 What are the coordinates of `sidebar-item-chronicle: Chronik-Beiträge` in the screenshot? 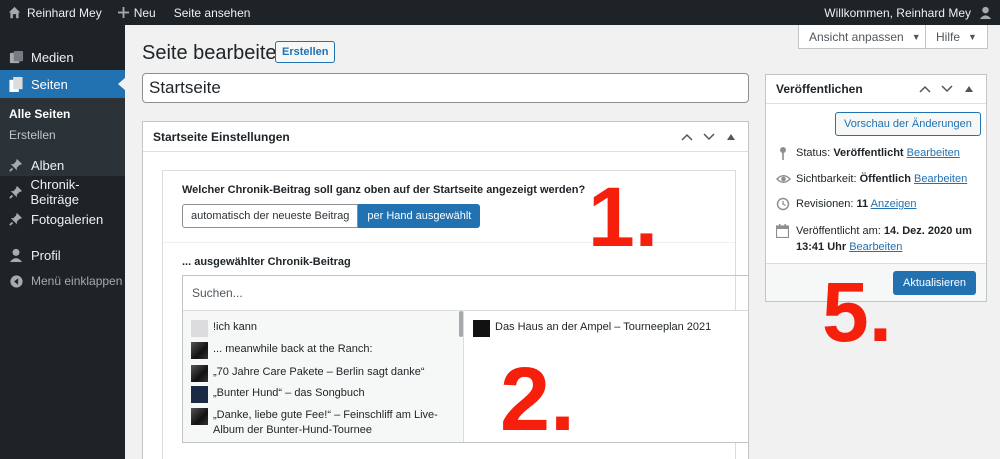 It's located at (62, 192).